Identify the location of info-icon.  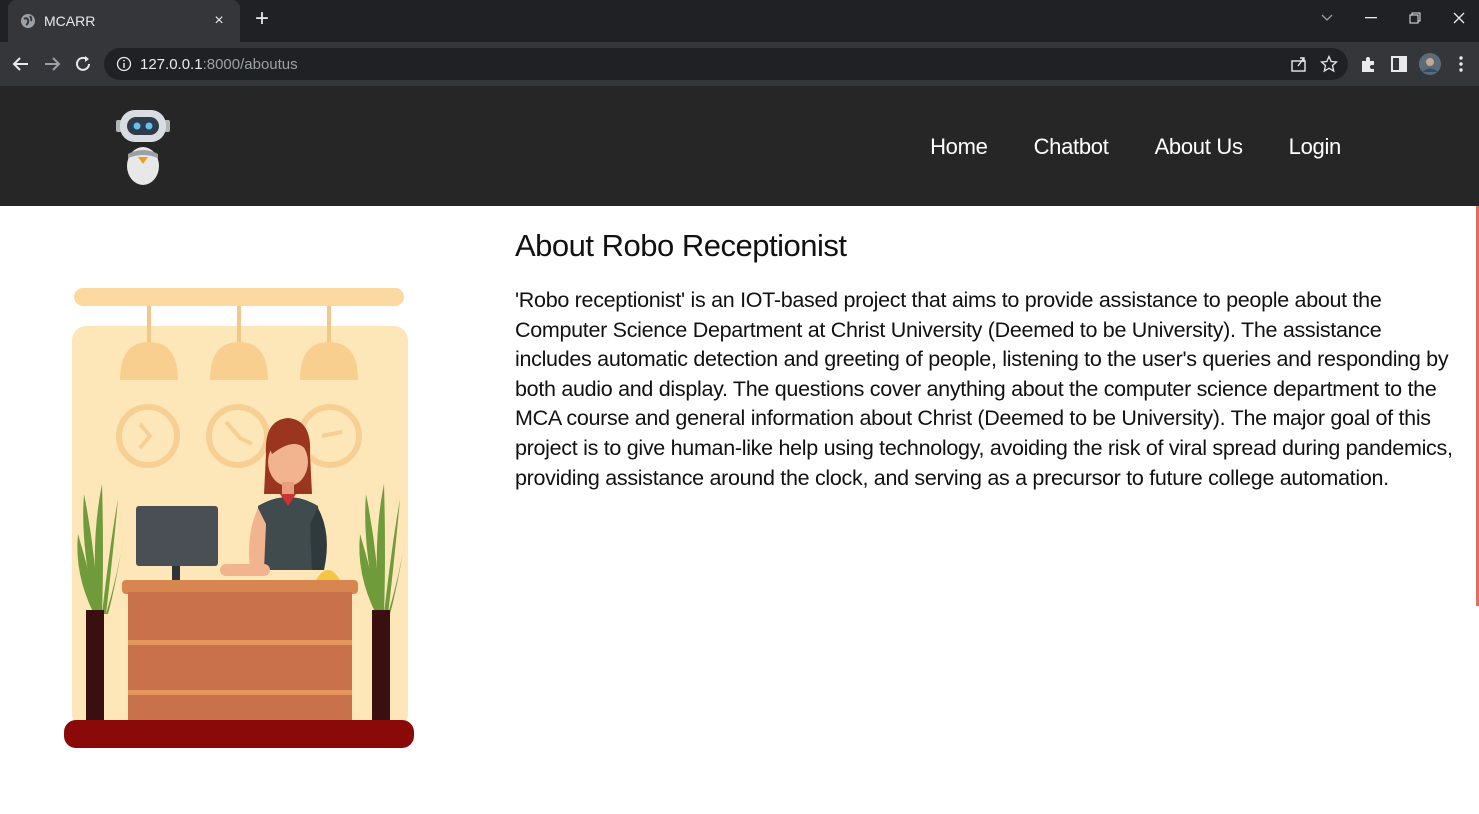
(124, 64).